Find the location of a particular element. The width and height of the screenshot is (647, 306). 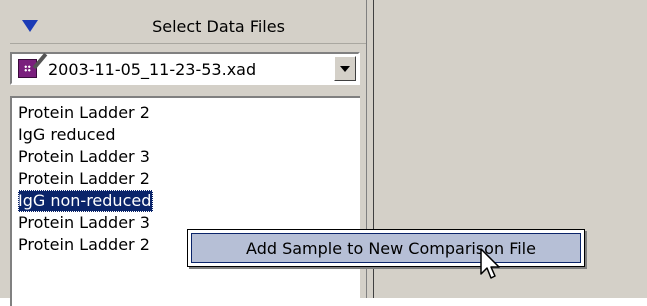

panel-title: Select Data Files is located at coordinates (218, 26).